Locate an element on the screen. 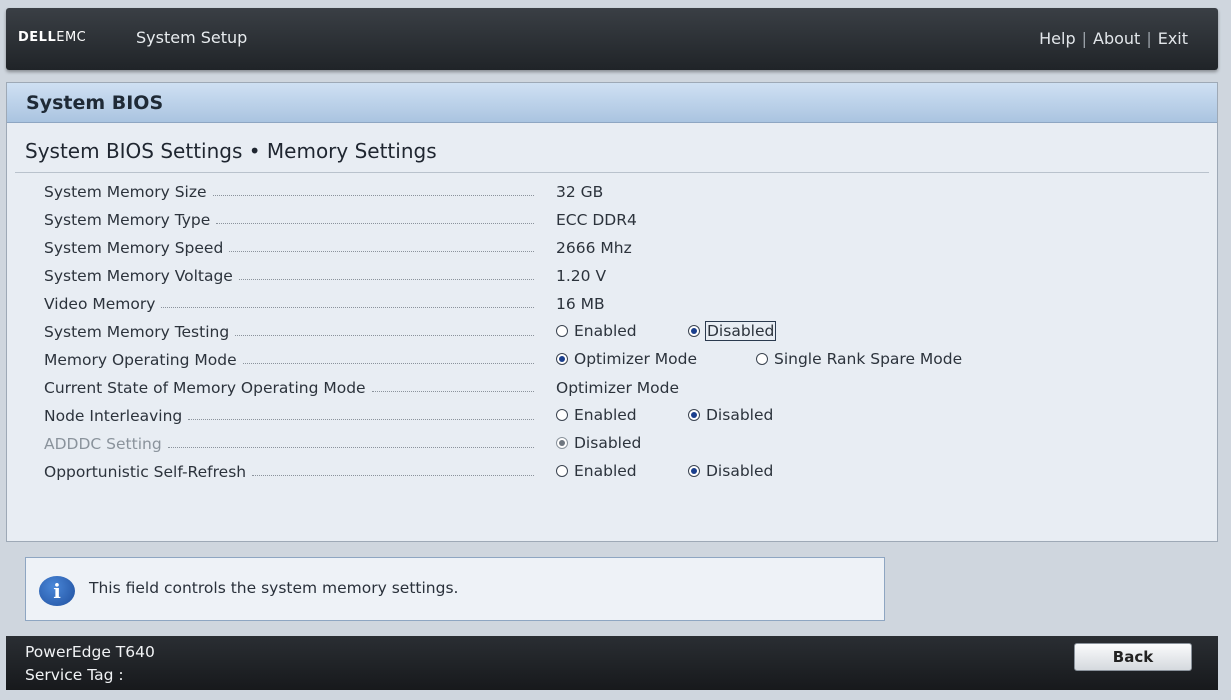 Image resolution: width=1231 pixels, height=700 pixels. setting-label-text: Video Memory is located at coordinates (100, 304).